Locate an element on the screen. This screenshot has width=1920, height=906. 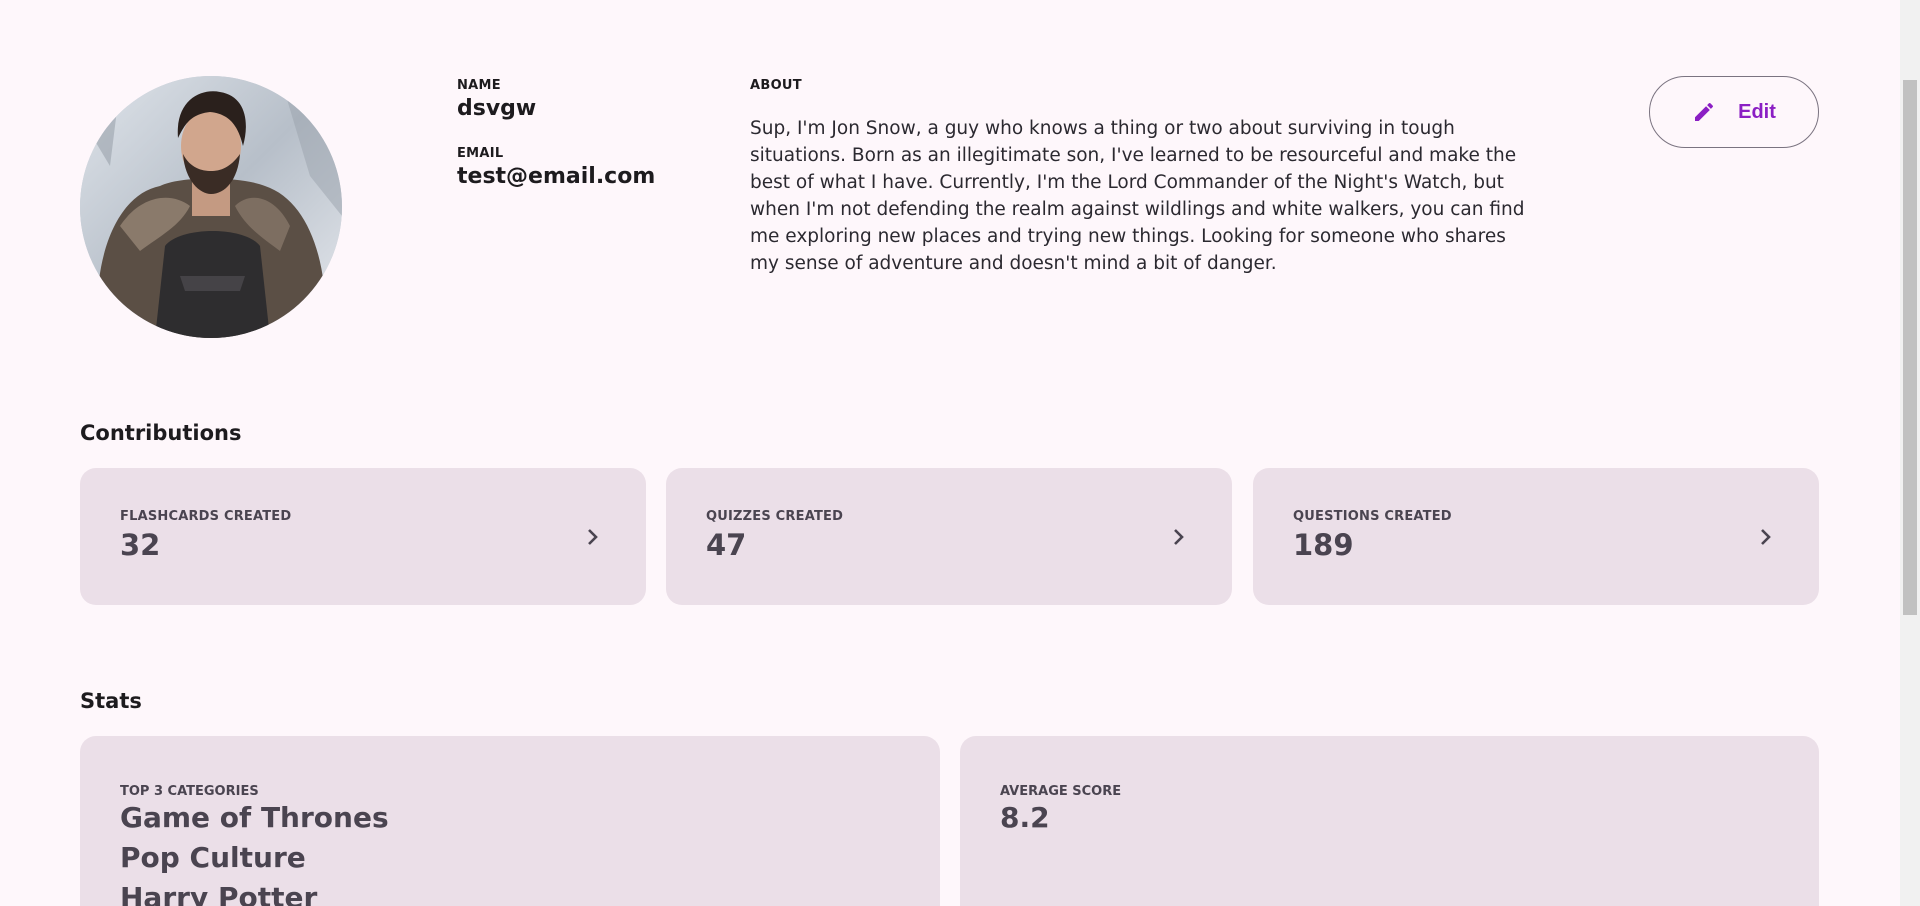
edit-button-label: Edit is located at coordinates (1757, 111).